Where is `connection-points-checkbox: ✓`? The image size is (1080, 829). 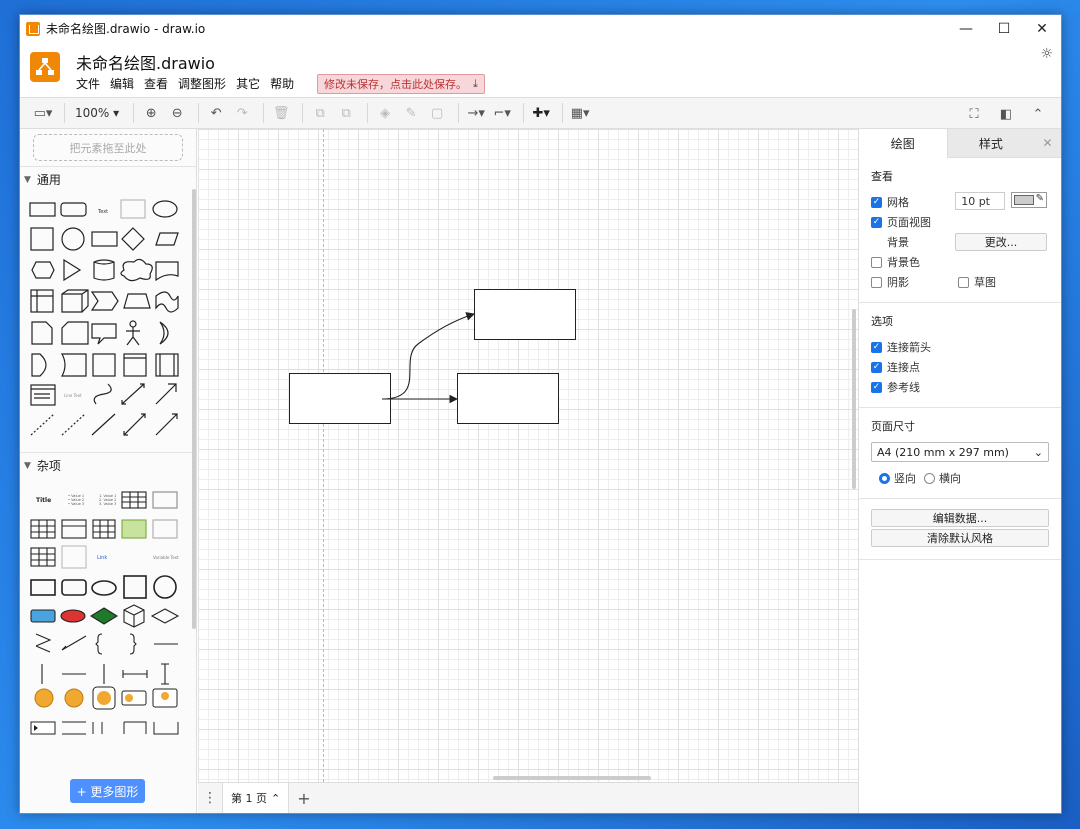 connection-points-checkbox: ✓ is located at coordinates (876, 367).